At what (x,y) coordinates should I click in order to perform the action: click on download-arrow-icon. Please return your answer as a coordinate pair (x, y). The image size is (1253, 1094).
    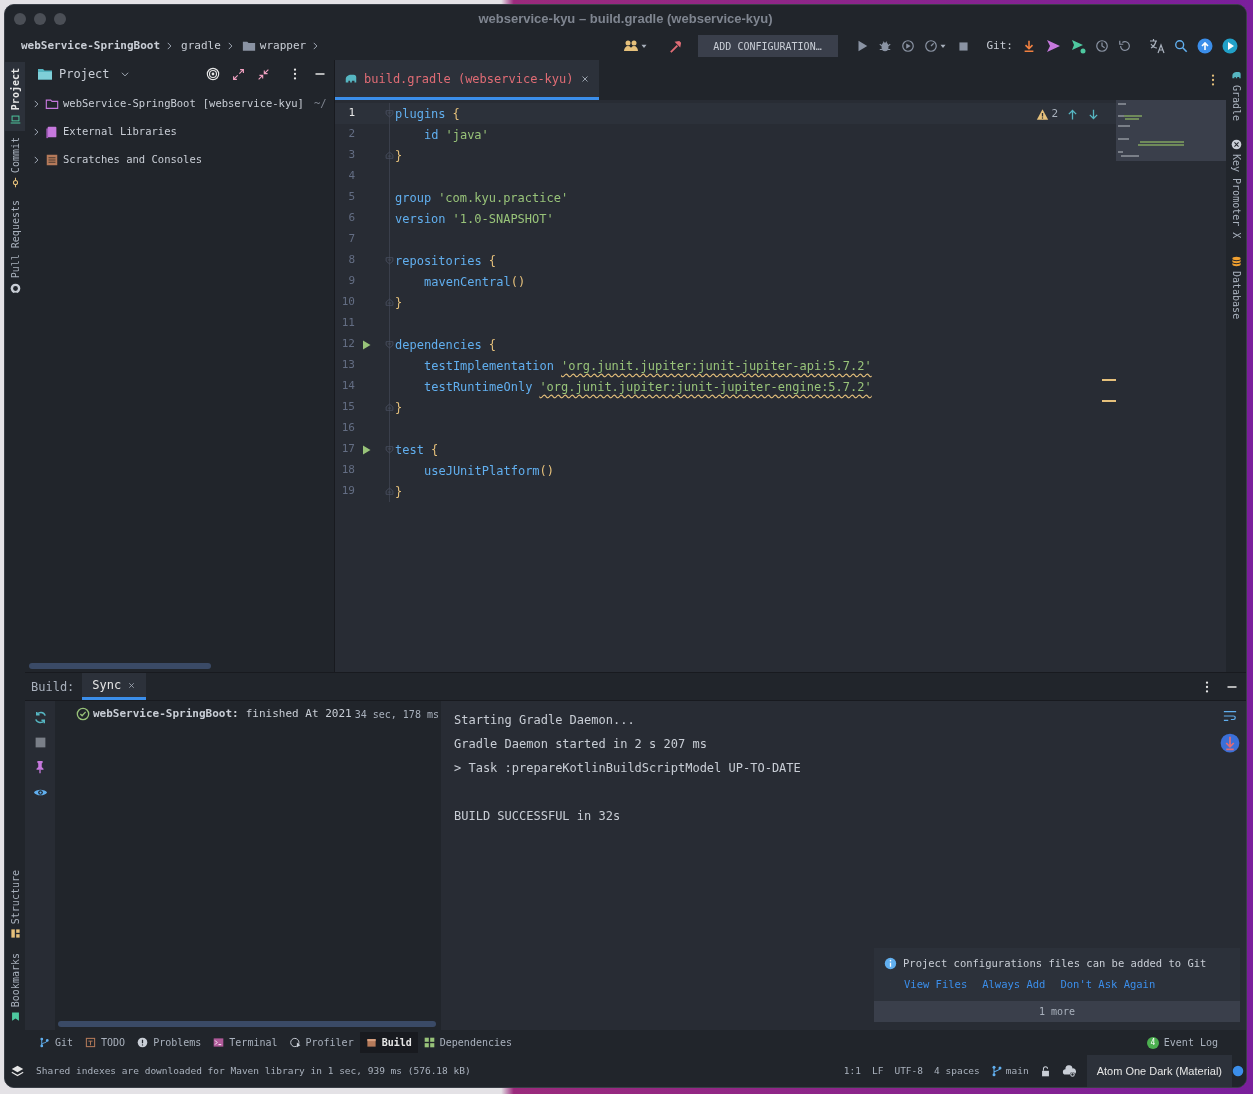
    Looking at the image, I should click on (1029, 46).